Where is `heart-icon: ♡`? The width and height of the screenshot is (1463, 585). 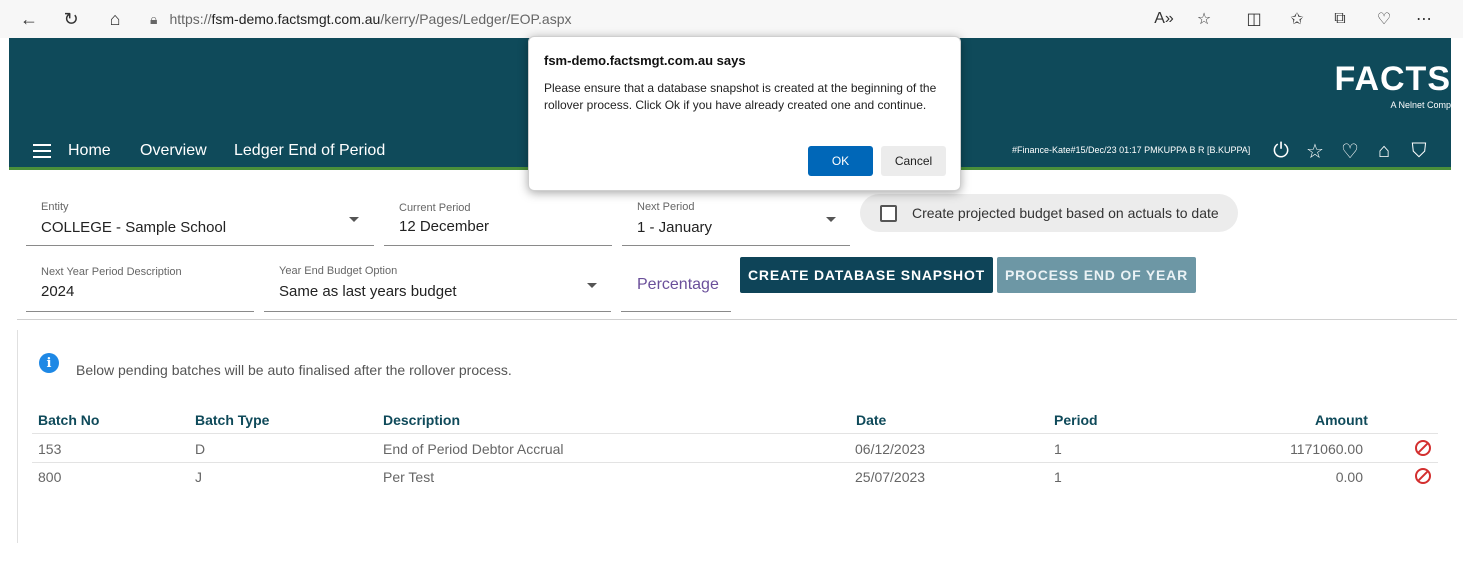
heart-icon: ♡ is located at coordinates (1350, 151).